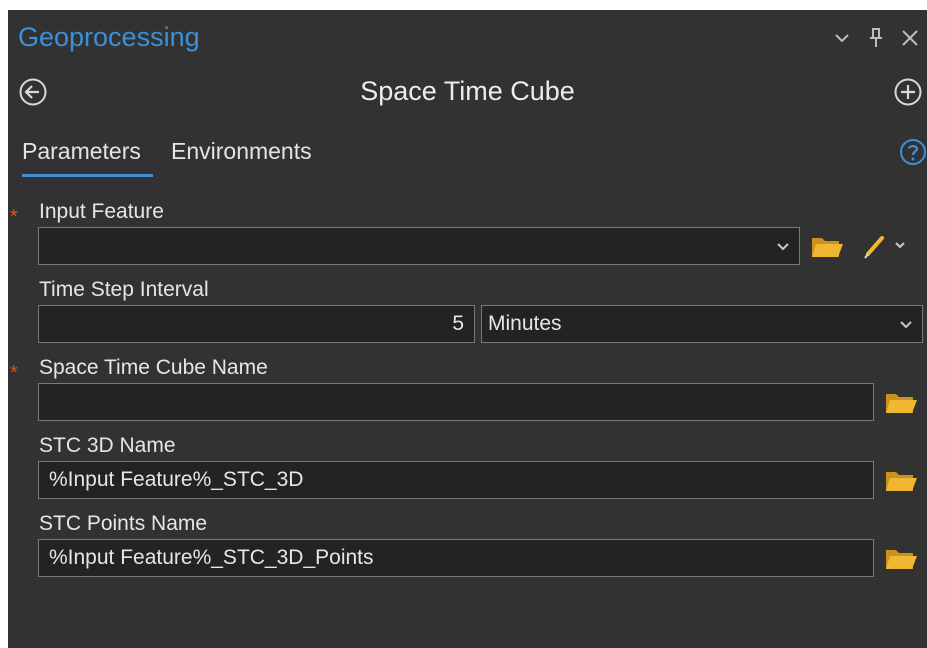 This screenshot has width=927, height=648. Describe the element at coordinates (109, 37) in the screenshot. I see `pane-title: Geoprocessing` at that location.